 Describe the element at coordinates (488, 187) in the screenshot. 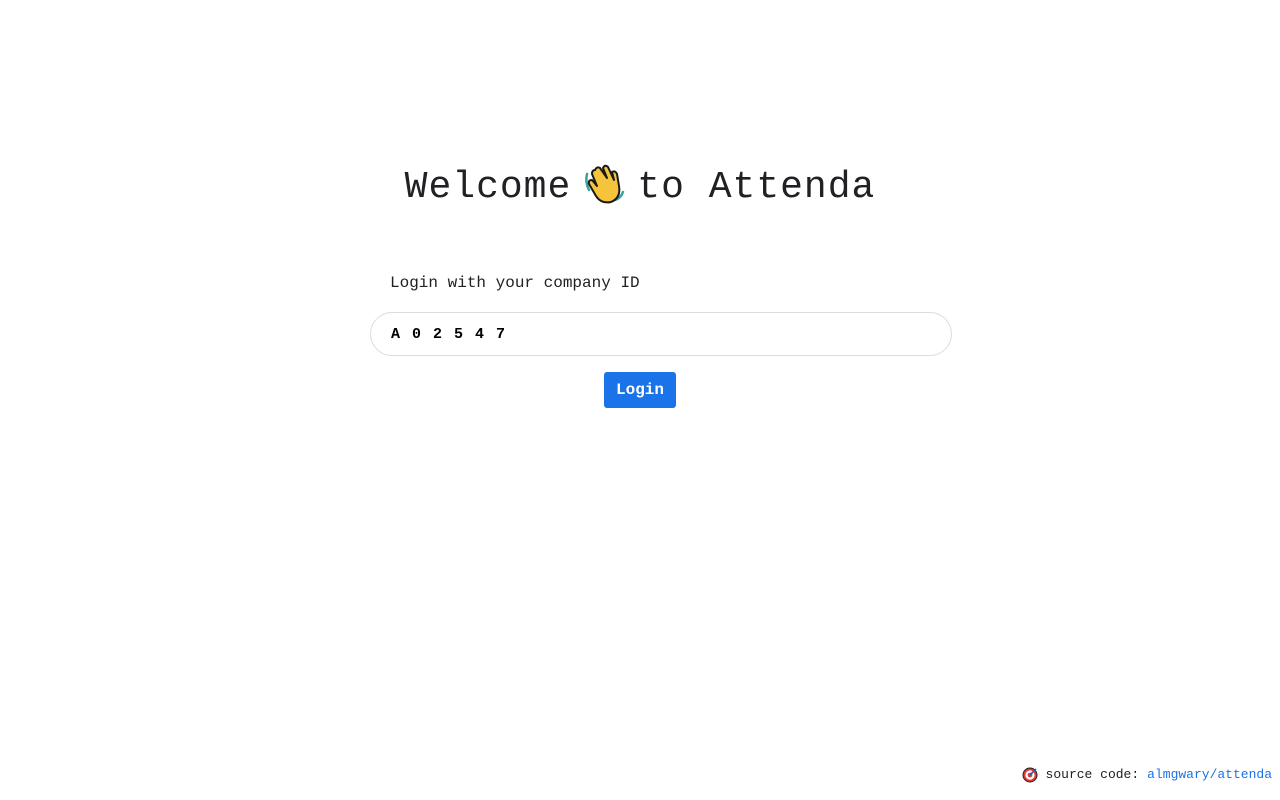

I see `title-welcome: Welcome` at that location.